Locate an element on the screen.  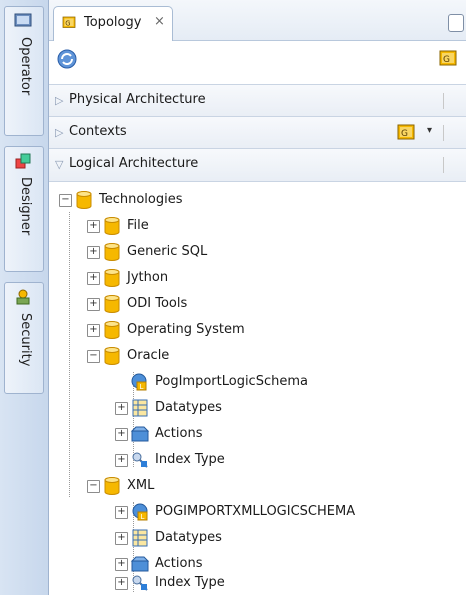
physical-architecture-header: ▷ Physical Architecture is located at coordinates (257, 101).